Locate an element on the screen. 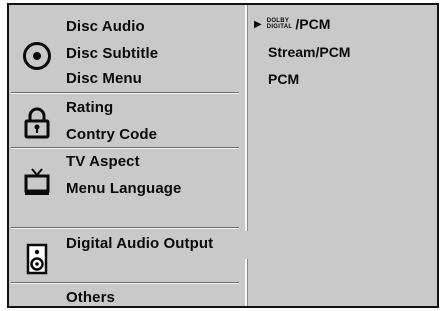 The width and height of the screenshot is (445, 311). option-stream-pcm: Stream/PCM is located at coordinates (309, 52).